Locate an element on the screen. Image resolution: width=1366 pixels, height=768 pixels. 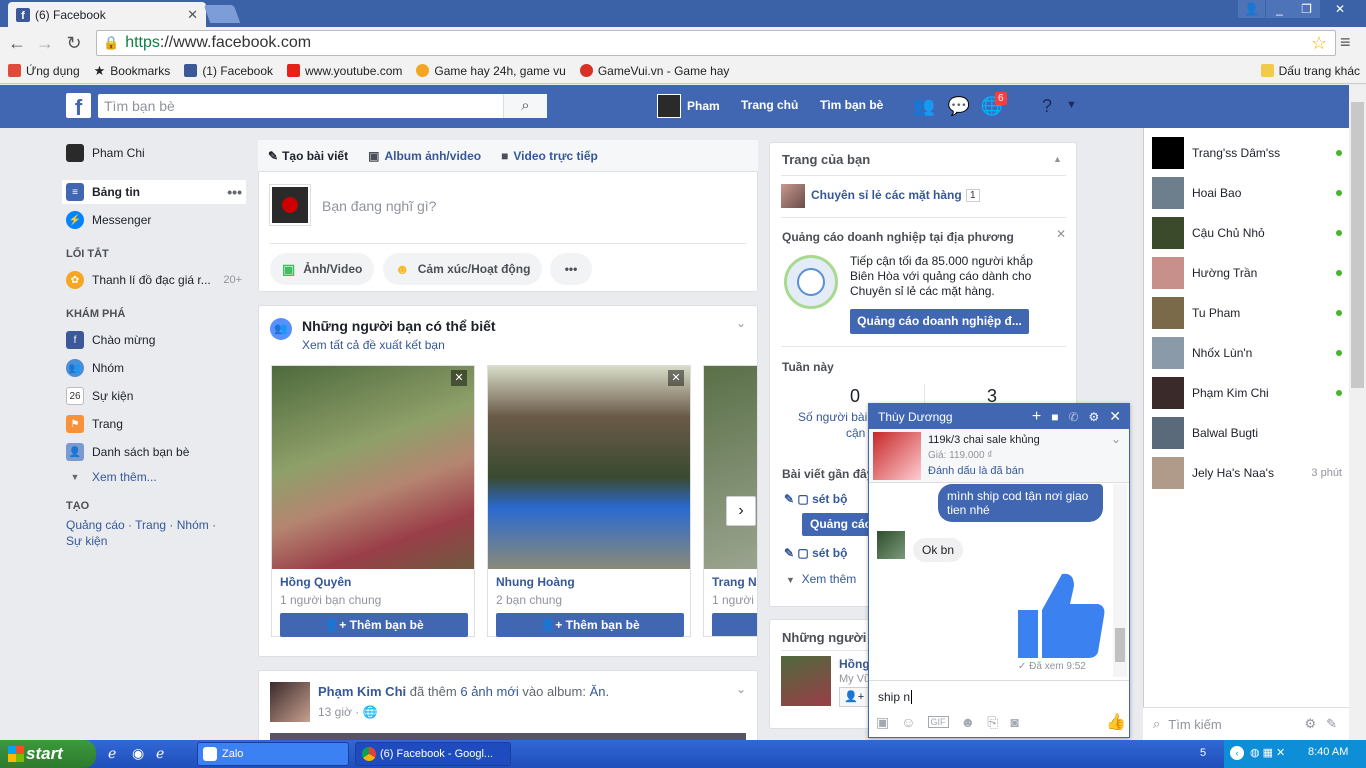
taskbar-zalo: Zalo is located at coordinates (273, 754).